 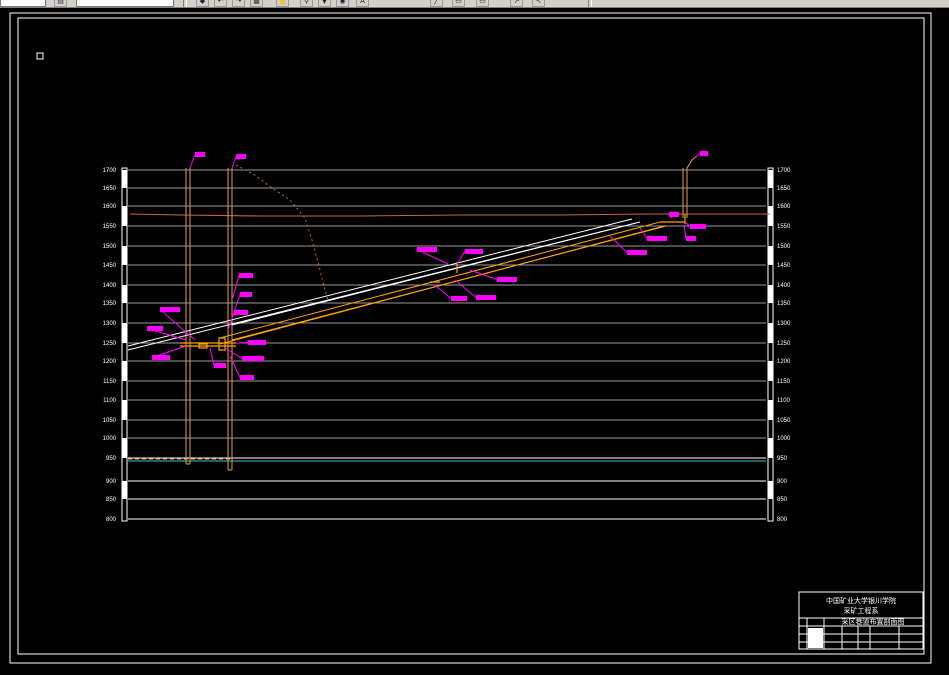 I want to click on elevation-label-left: 1700, so click(x=110, y=171).